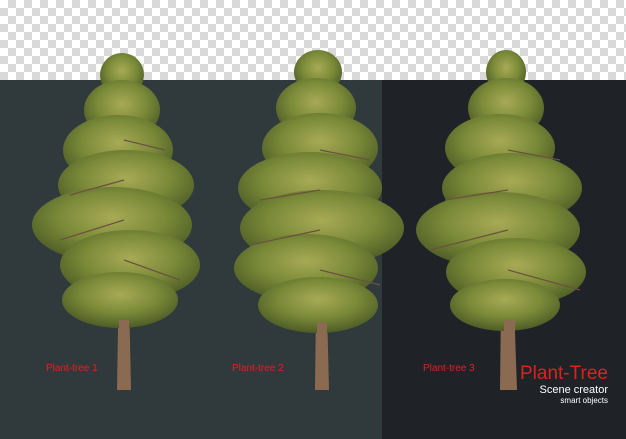  I want to click on brand-tagline: smart objects, so click(584, 400).